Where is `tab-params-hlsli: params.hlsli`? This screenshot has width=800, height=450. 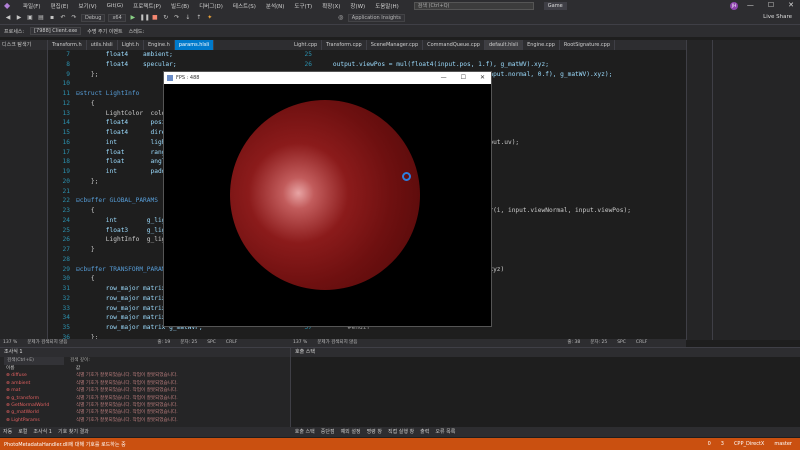 tab-params-hlsli: params.hlsli is located at coordinates (194, 45).